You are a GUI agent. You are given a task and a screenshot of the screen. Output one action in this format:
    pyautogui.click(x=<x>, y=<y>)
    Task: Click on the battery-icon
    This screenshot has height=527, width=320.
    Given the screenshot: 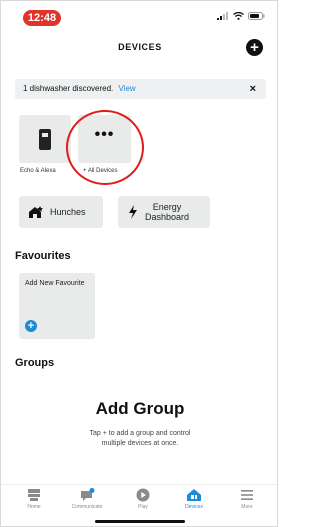 What is the action you would take?
    pyautogui.click(x=256, y=16)
    